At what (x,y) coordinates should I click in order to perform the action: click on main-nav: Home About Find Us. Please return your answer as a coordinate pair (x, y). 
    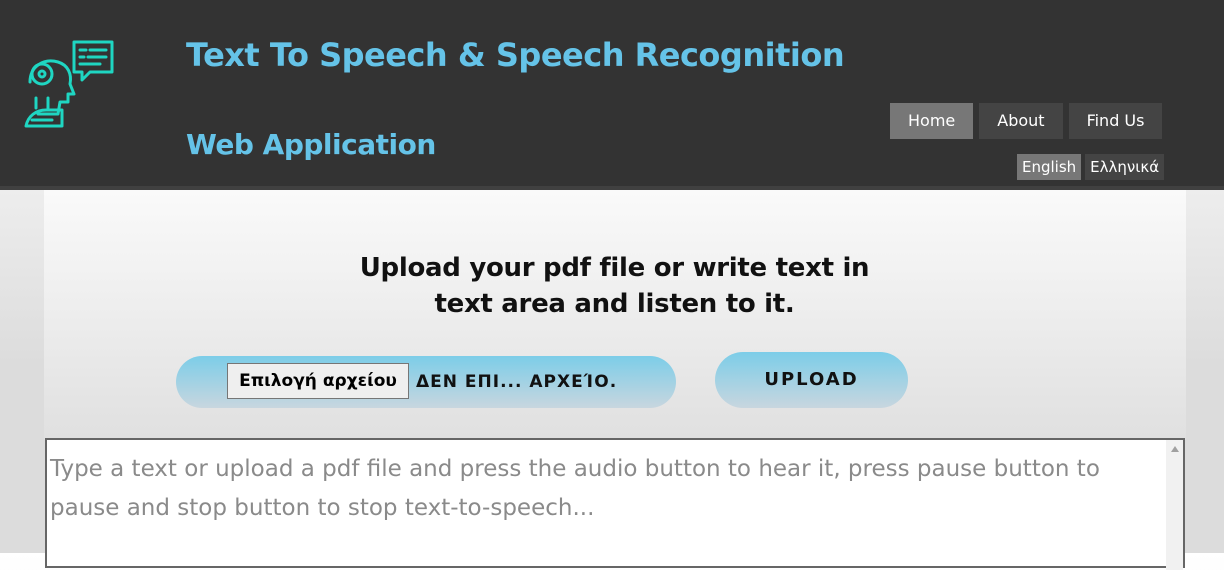
    Looking at the image, I should click on (1026, 121).